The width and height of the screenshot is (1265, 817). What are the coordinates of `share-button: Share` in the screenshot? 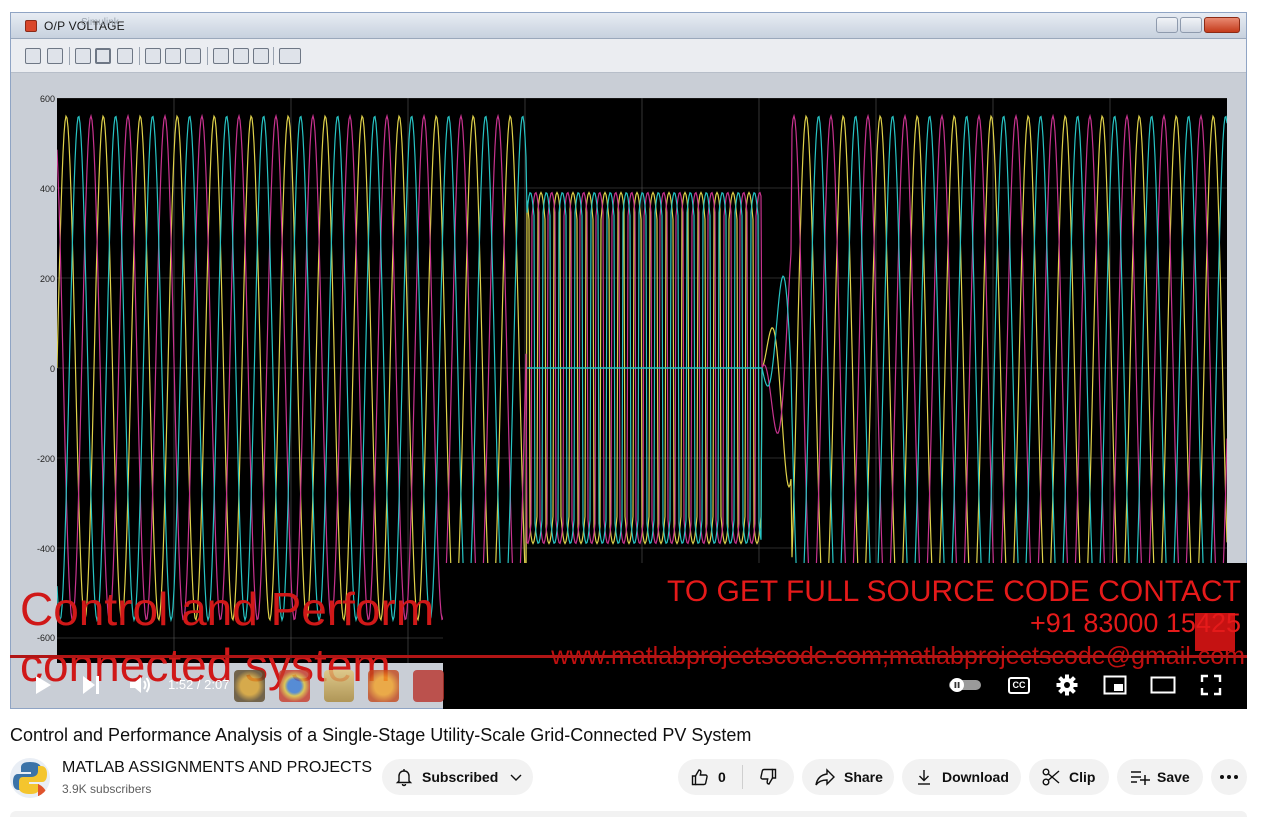 It's located at (848, 777).